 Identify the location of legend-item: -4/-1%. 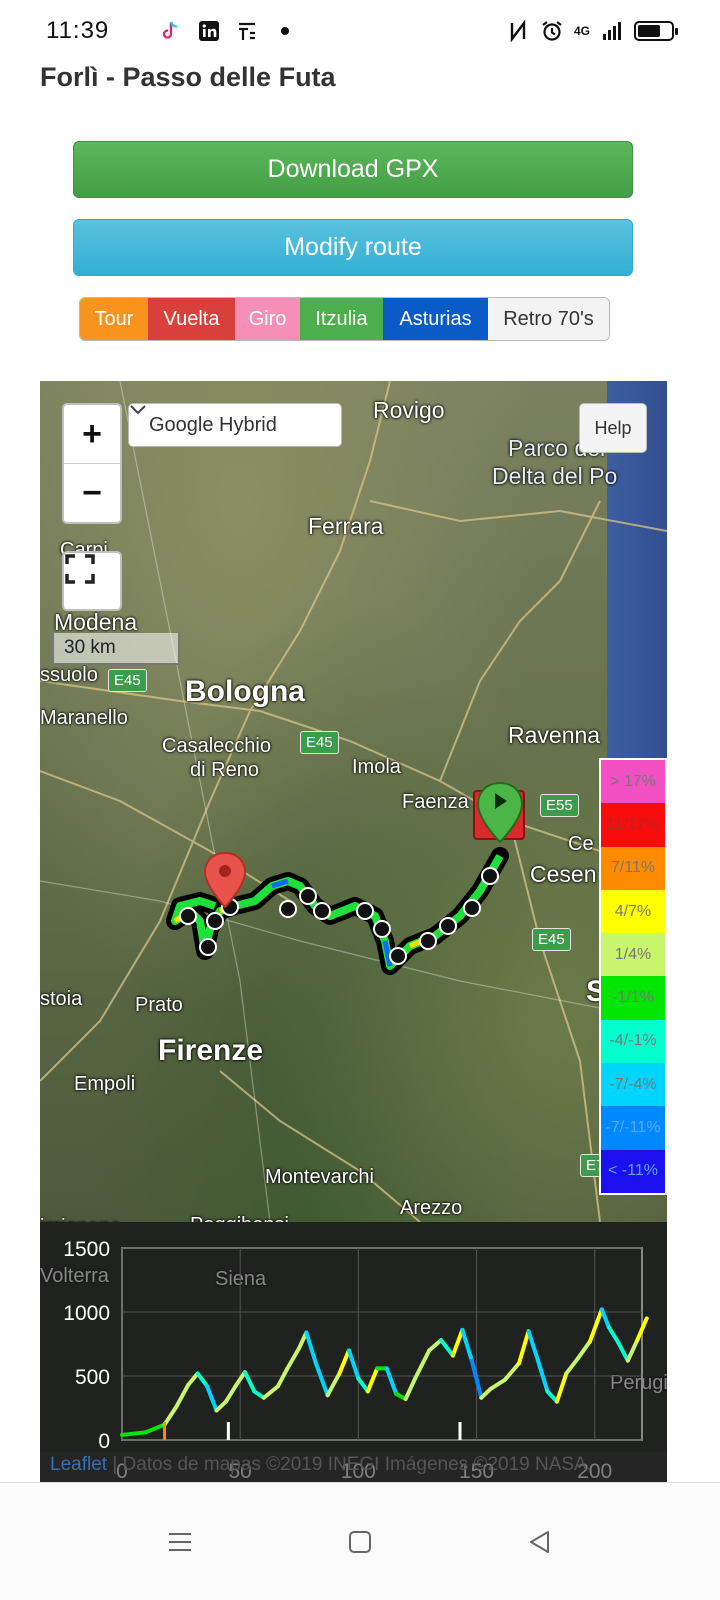
(633, 1041).